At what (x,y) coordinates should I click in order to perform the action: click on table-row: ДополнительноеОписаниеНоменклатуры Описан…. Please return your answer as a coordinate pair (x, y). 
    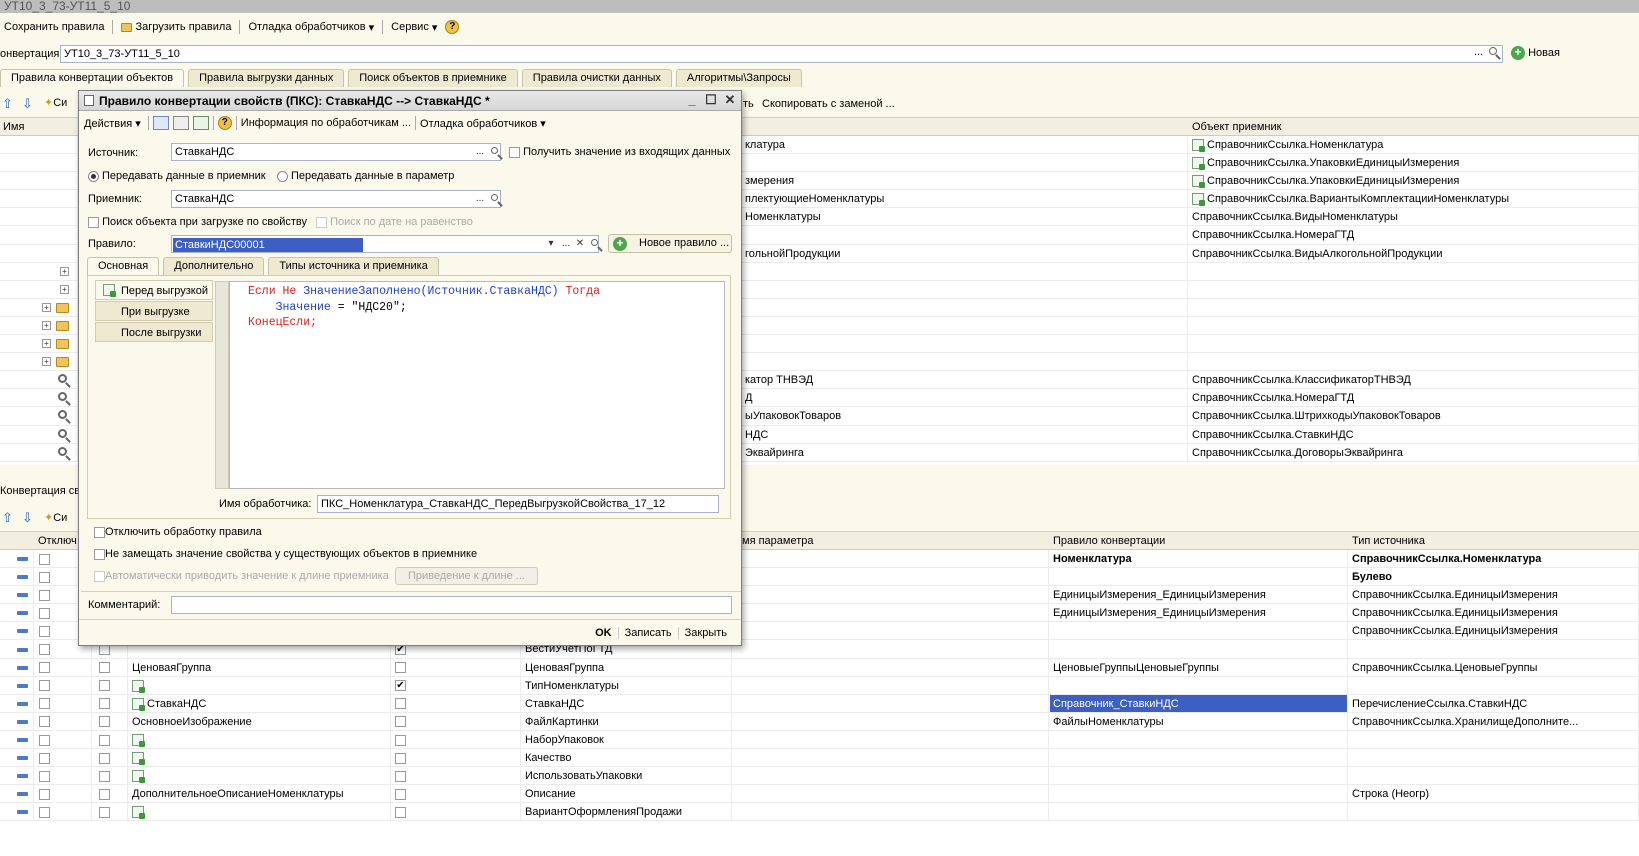
    Looking at the image, I should click on (819, 794).